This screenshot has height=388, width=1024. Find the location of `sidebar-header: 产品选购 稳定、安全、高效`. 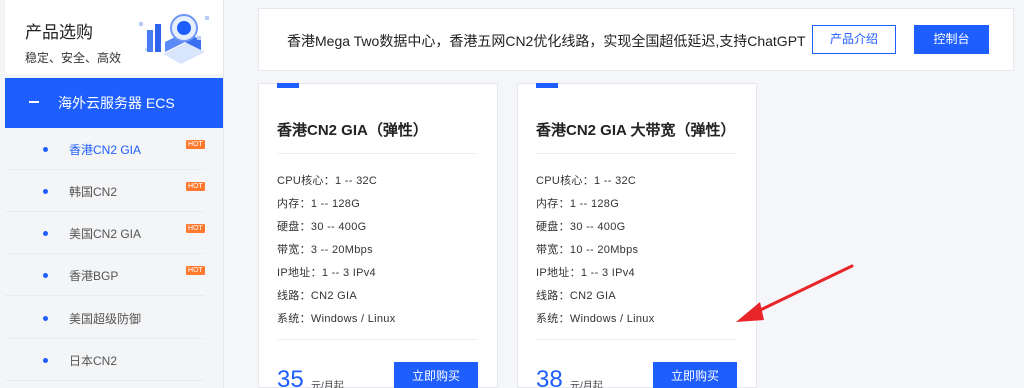

sidebar-header: 产品选购 稳定、安全、高效 is located at coordinates (114, 37).